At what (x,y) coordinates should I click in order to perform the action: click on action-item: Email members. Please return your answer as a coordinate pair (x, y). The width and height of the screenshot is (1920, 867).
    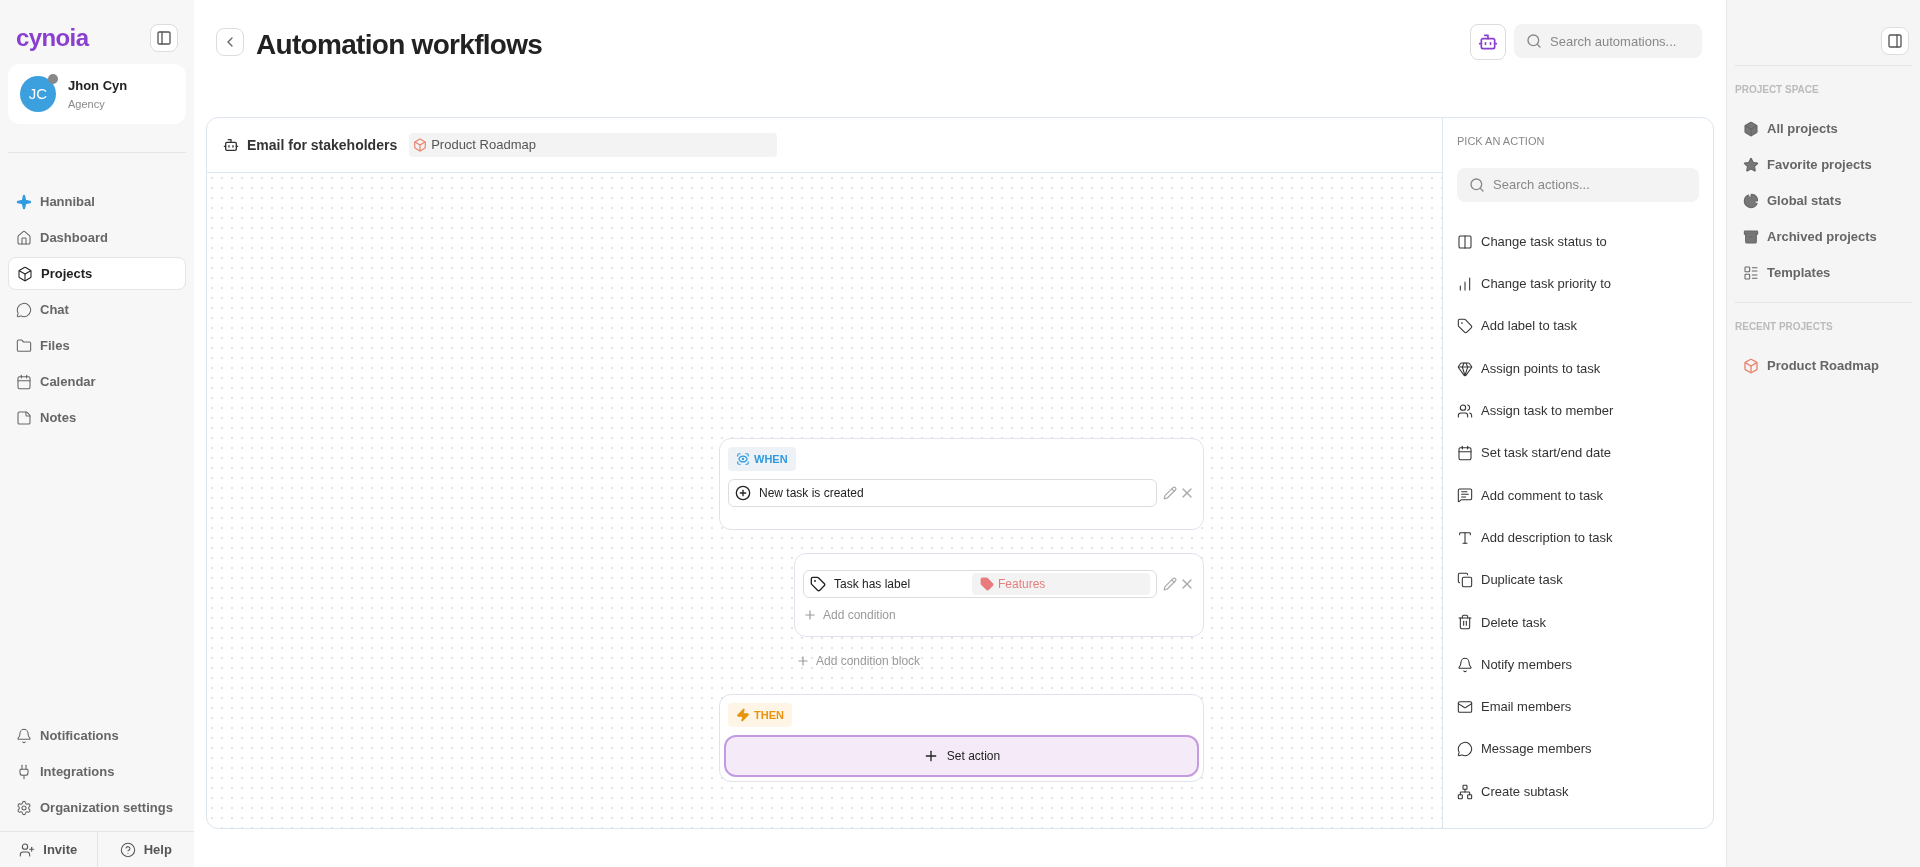
    Looking at the image, I should click on (1578, 707).